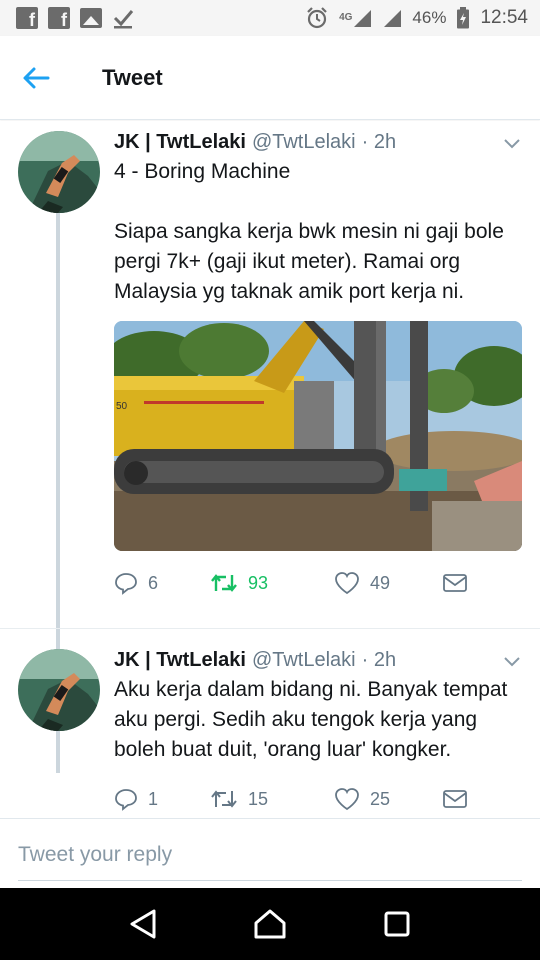 The width and height of the screenshot is (540, 960). I want to click on reply-count: 1, so click(153, 798).